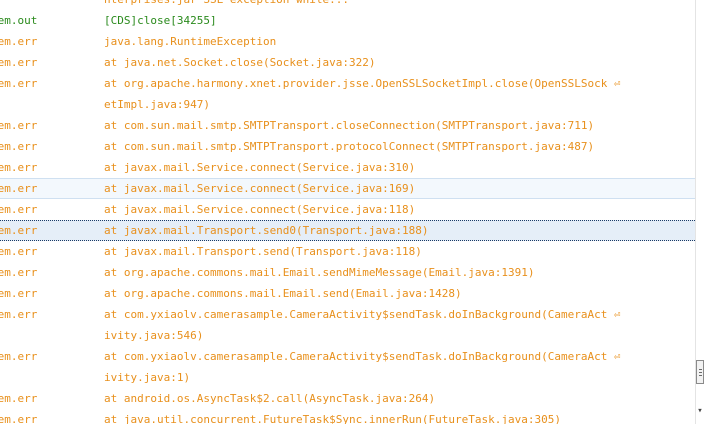 The width and height of the screenshot is (704, 424). Describe the element at coordinates (347, 20) in the screenshot. I see `log-row: tem.out [CDS]close[34255]` at that location.